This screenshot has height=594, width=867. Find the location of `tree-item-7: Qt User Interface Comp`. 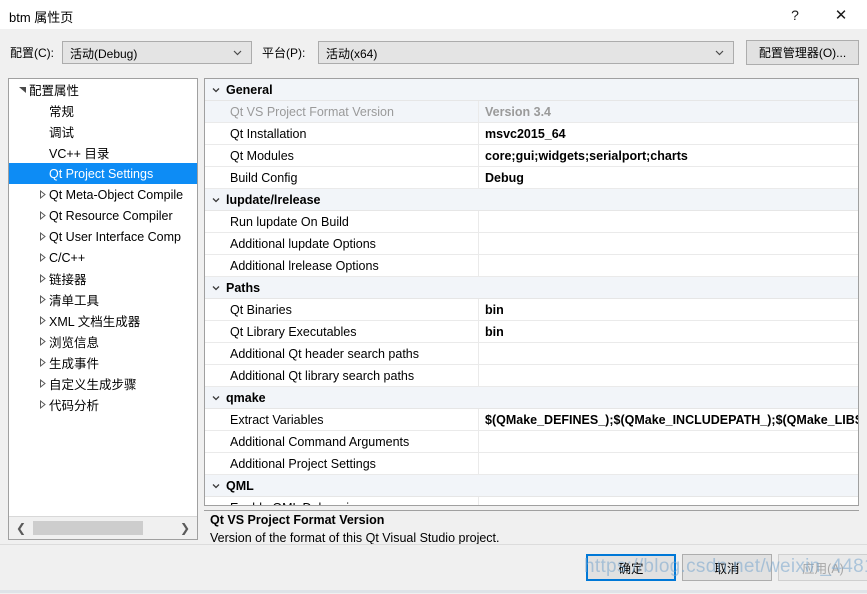

tree-item-7: Qt User Interface Comp is located at coordinates (103, 236).